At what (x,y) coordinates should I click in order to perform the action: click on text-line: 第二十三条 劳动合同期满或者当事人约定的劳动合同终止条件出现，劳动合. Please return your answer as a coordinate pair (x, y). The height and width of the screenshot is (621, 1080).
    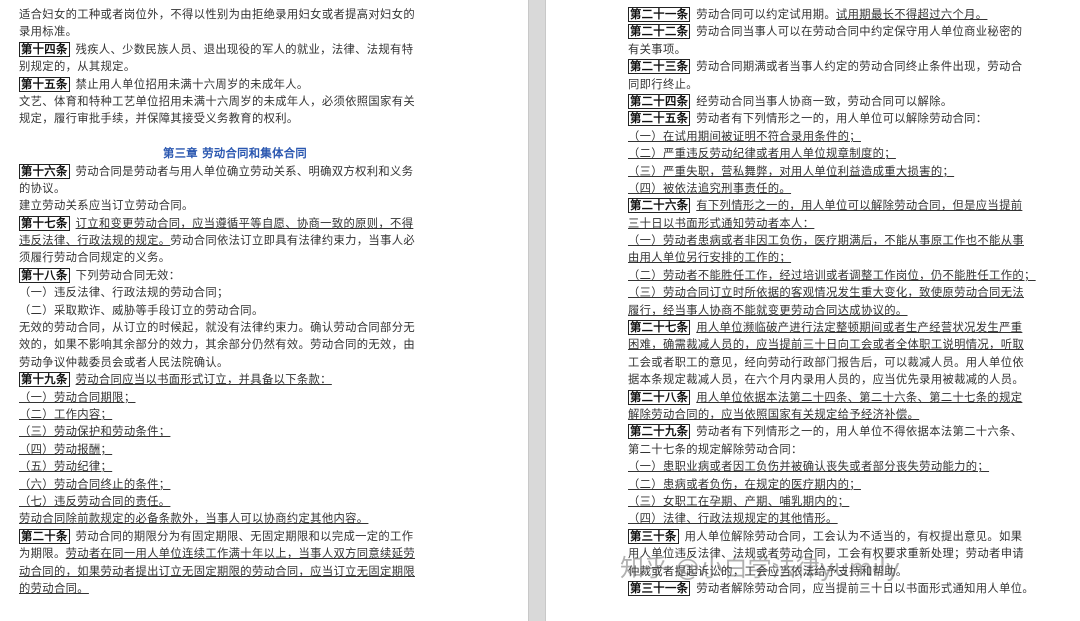
    Looking at the image, I should click on (843, 66).